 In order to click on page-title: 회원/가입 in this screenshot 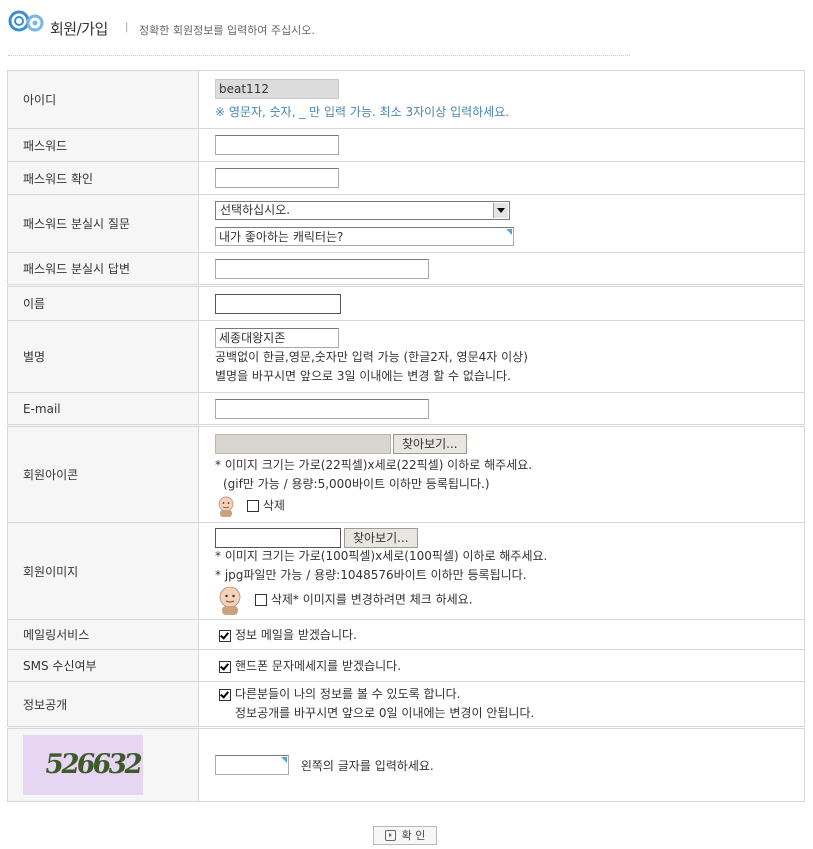, I will do `click(79, 29)`.